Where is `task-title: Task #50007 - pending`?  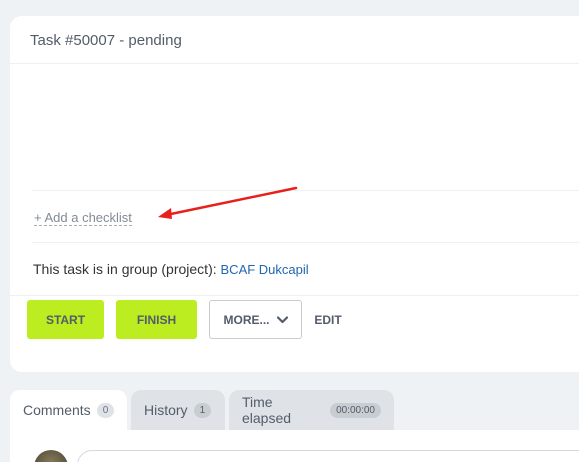 task-title: Task #50007 - pending is located at coordinates (106, 40).